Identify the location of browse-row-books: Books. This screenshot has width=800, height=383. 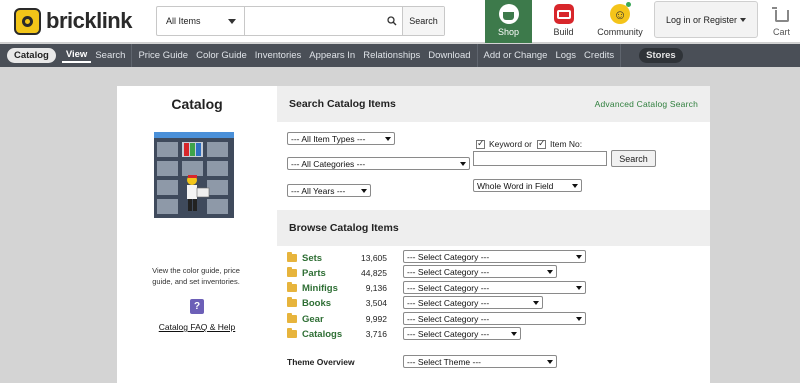
(320, 303).